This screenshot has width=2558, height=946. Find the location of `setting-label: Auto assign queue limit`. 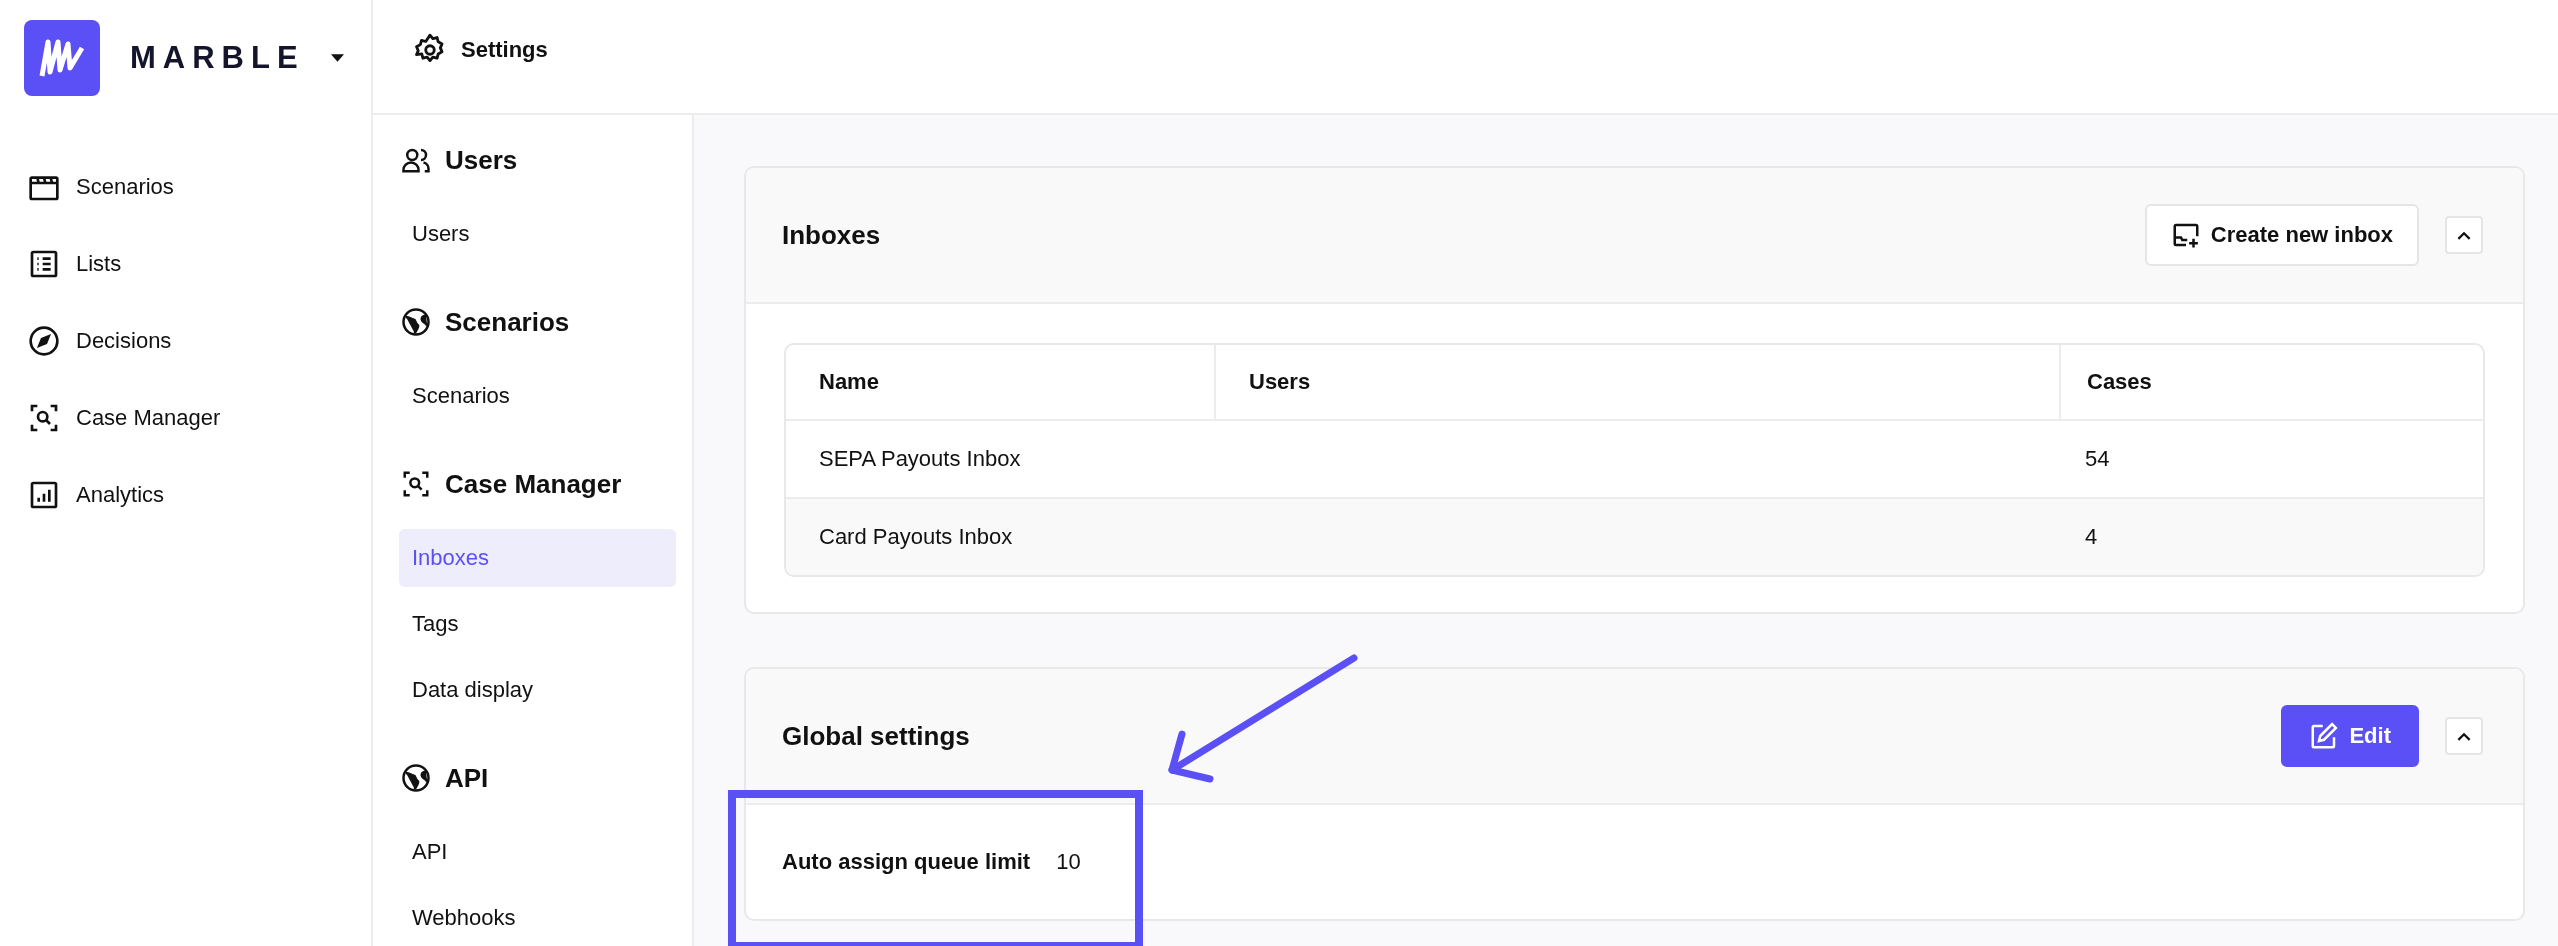

setting-label: Auto assign queue limit is located at coordinates (906, 862).